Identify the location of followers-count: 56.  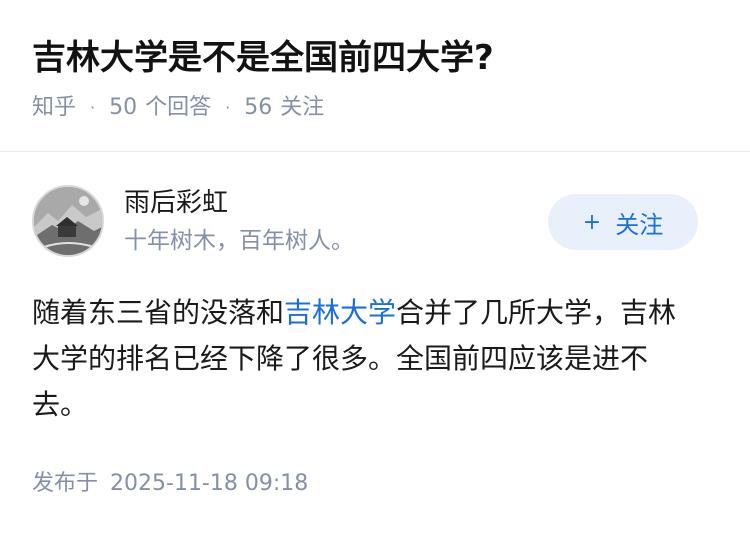
(258, 107).